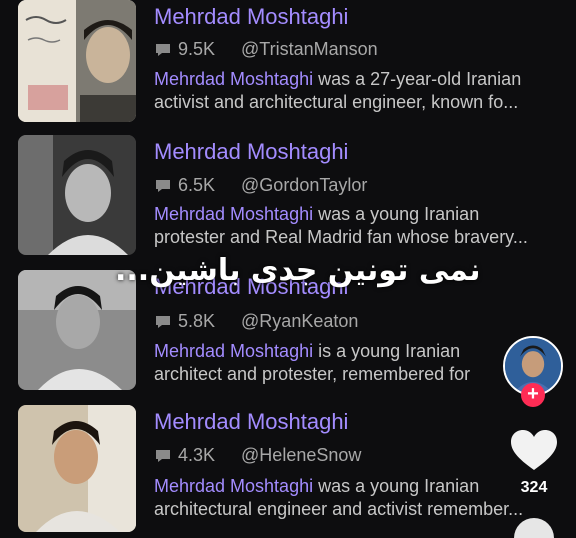 This screenshot has width=576, height=538. What do you see at coordinates (534, 451) in the screenshot?
I see `heart-icon` at bounding box center [534, 451].